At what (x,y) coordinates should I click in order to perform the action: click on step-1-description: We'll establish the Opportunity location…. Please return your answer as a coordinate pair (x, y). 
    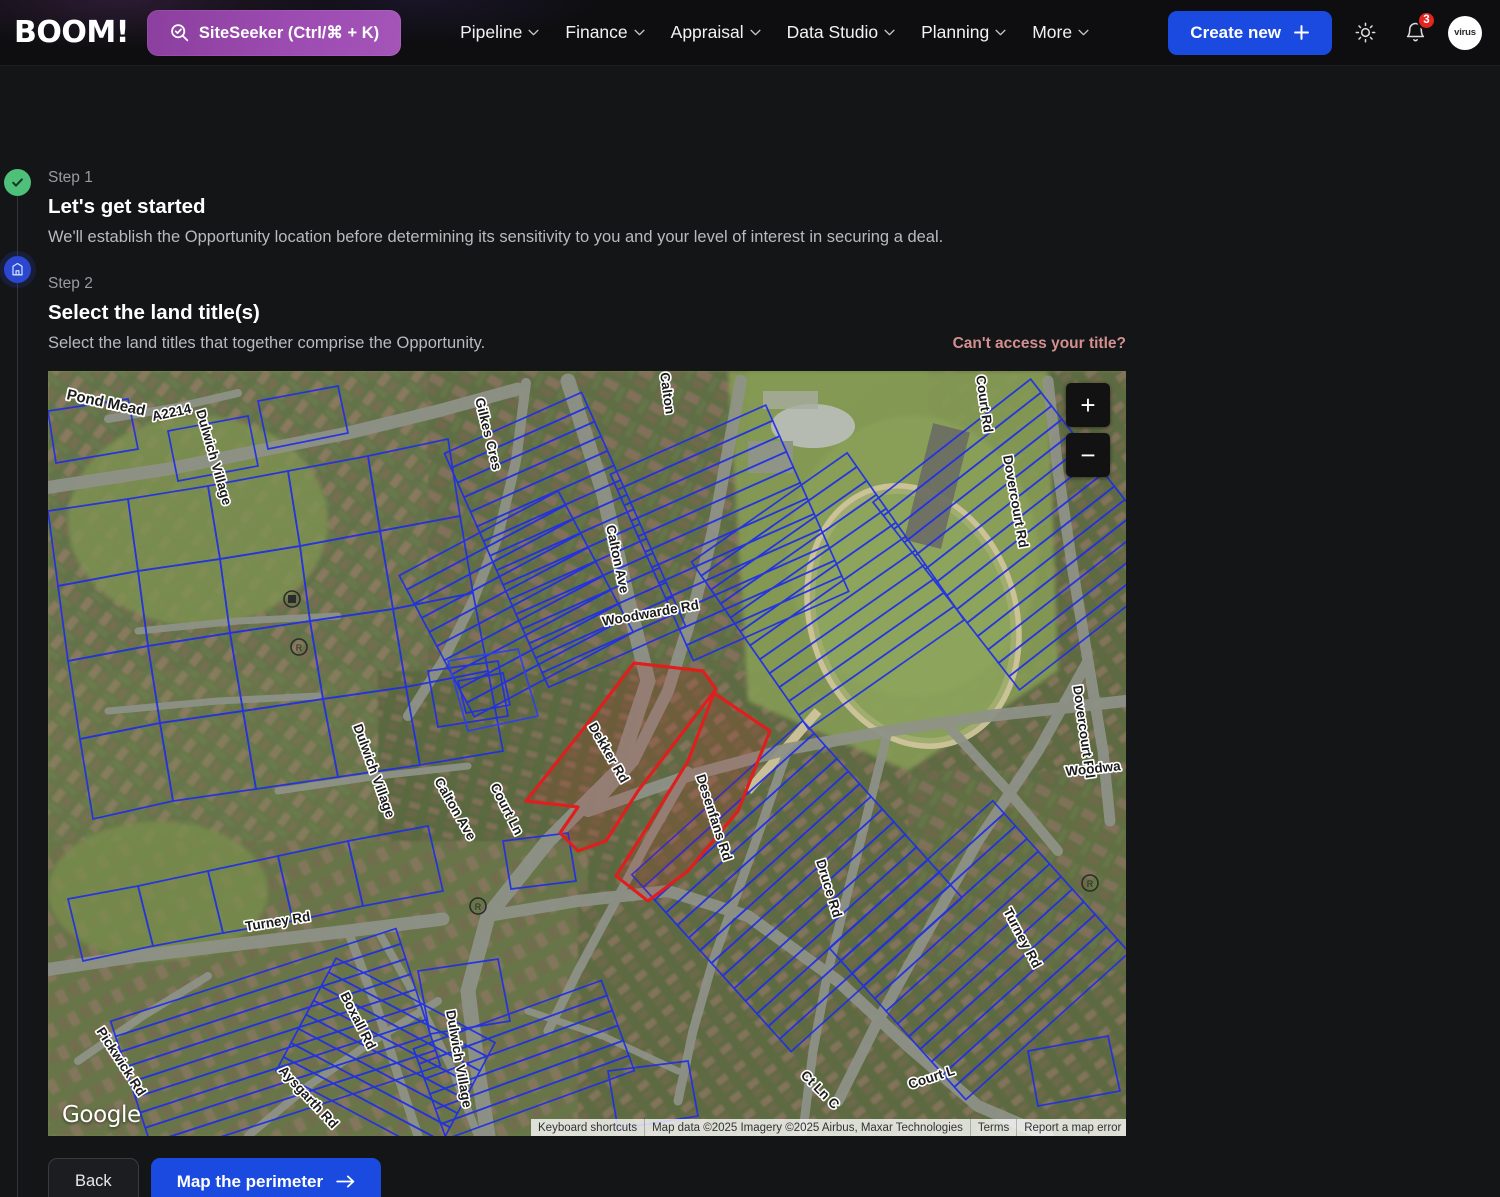
    Looking at the image, I should click on (496, 237).